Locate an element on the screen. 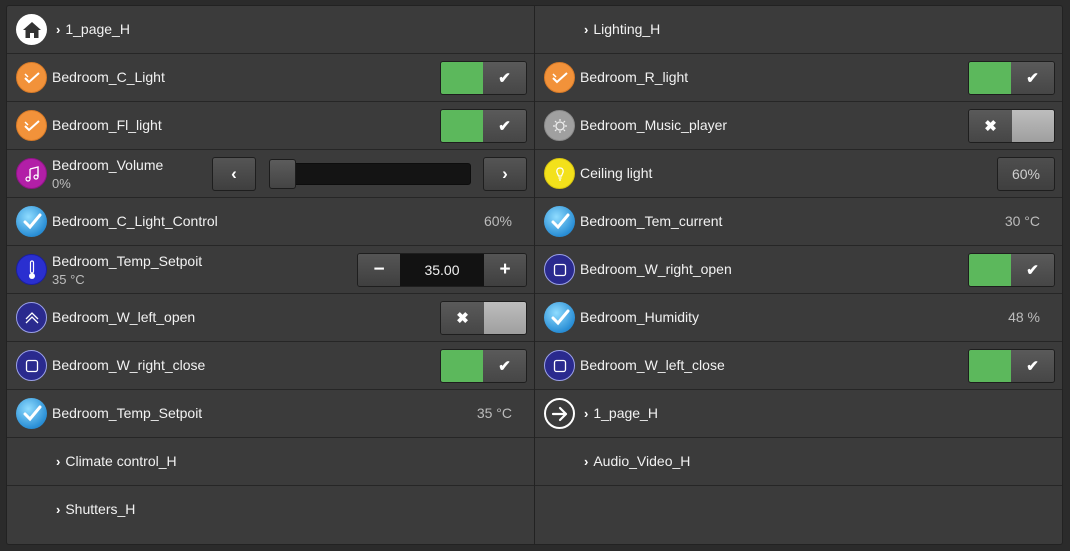 The width and height of the screenshot is (1070, 551). toggle-bedroom-r-light: ✔ is located at coordinates (1011, 78).